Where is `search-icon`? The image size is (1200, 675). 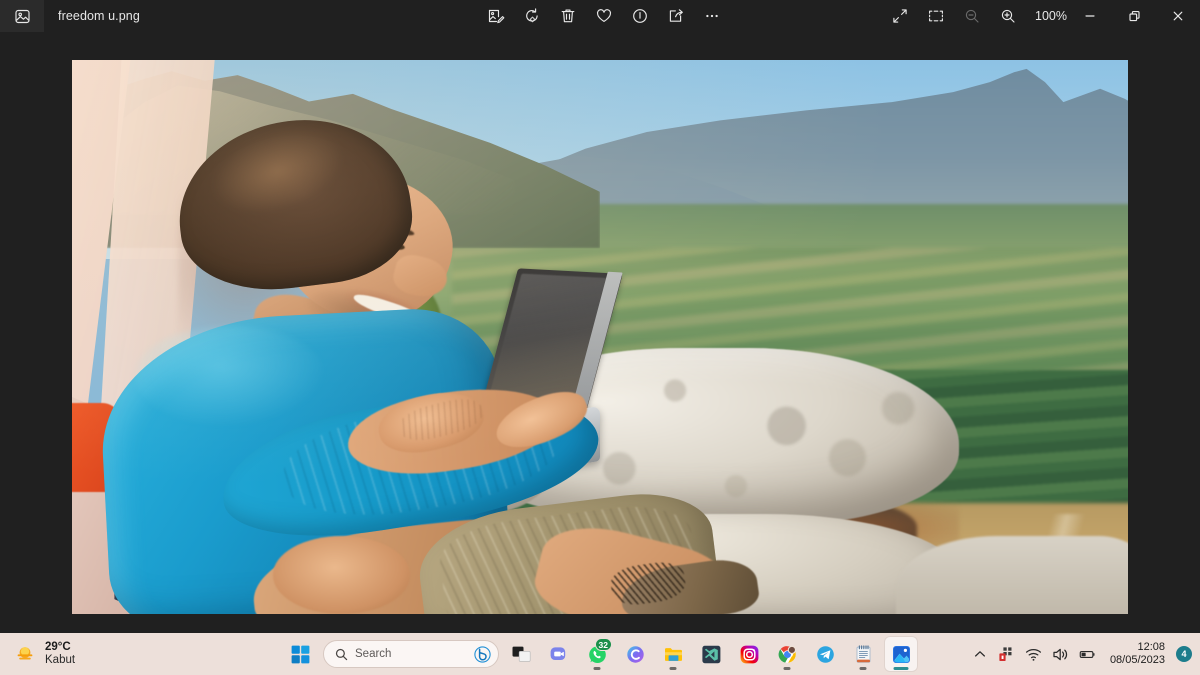
search-icon is located at coordinates (341, 654).